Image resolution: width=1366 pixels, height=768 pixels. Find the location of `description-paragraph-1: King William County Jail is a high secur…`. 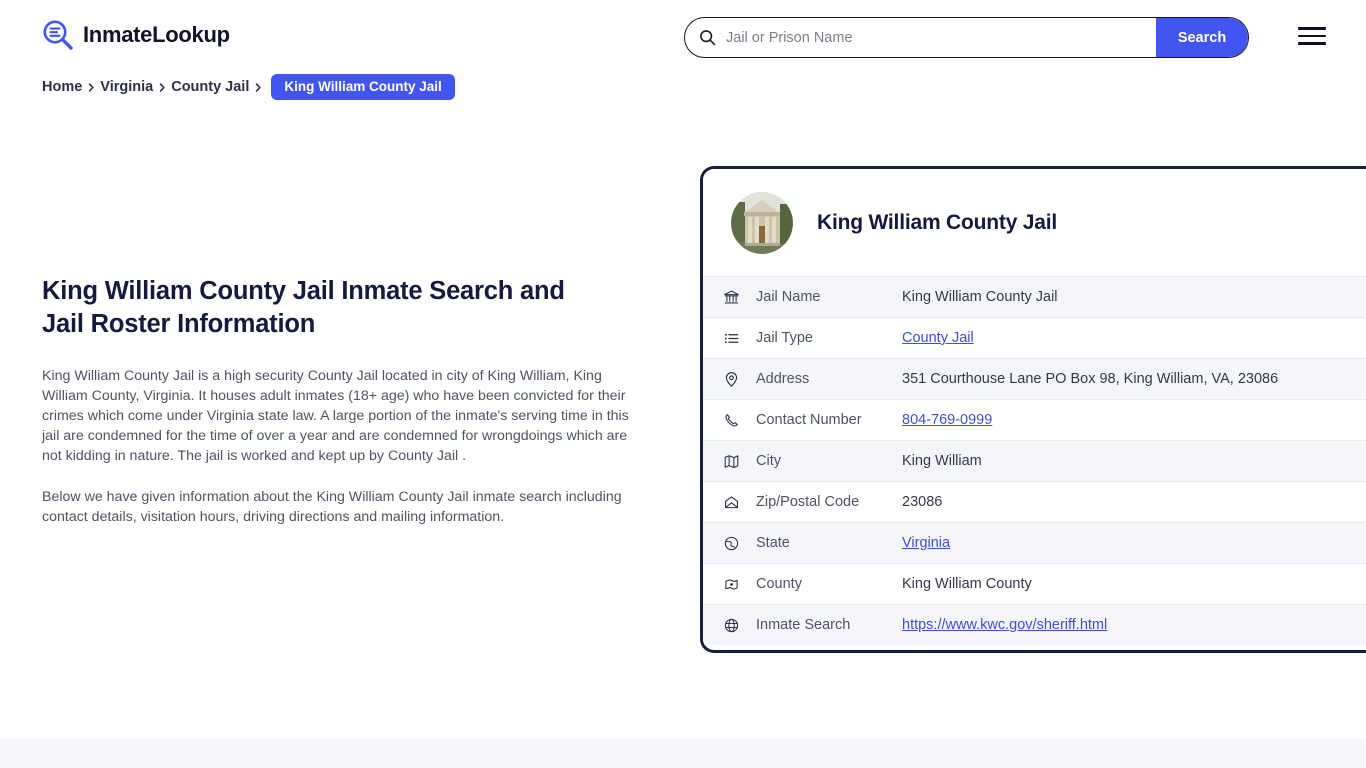

description-paragraph-1: King William County Jail is a high secur… is located at coordinates (335, 416).